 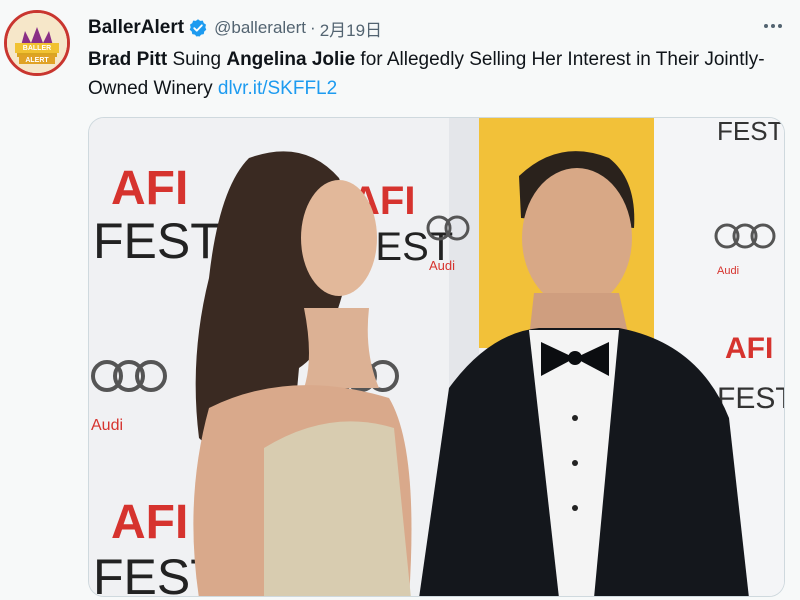 I want to click on avatar: BALLER ALERT, so click(x=37, y=43).